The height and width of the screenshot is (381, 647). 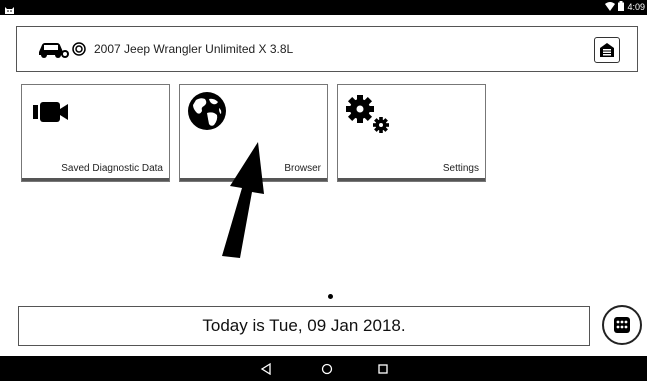 What do you see at coordinates (610, 7) in the screenshot?
I see `wifi-icon` at bounding box center [610, 7].